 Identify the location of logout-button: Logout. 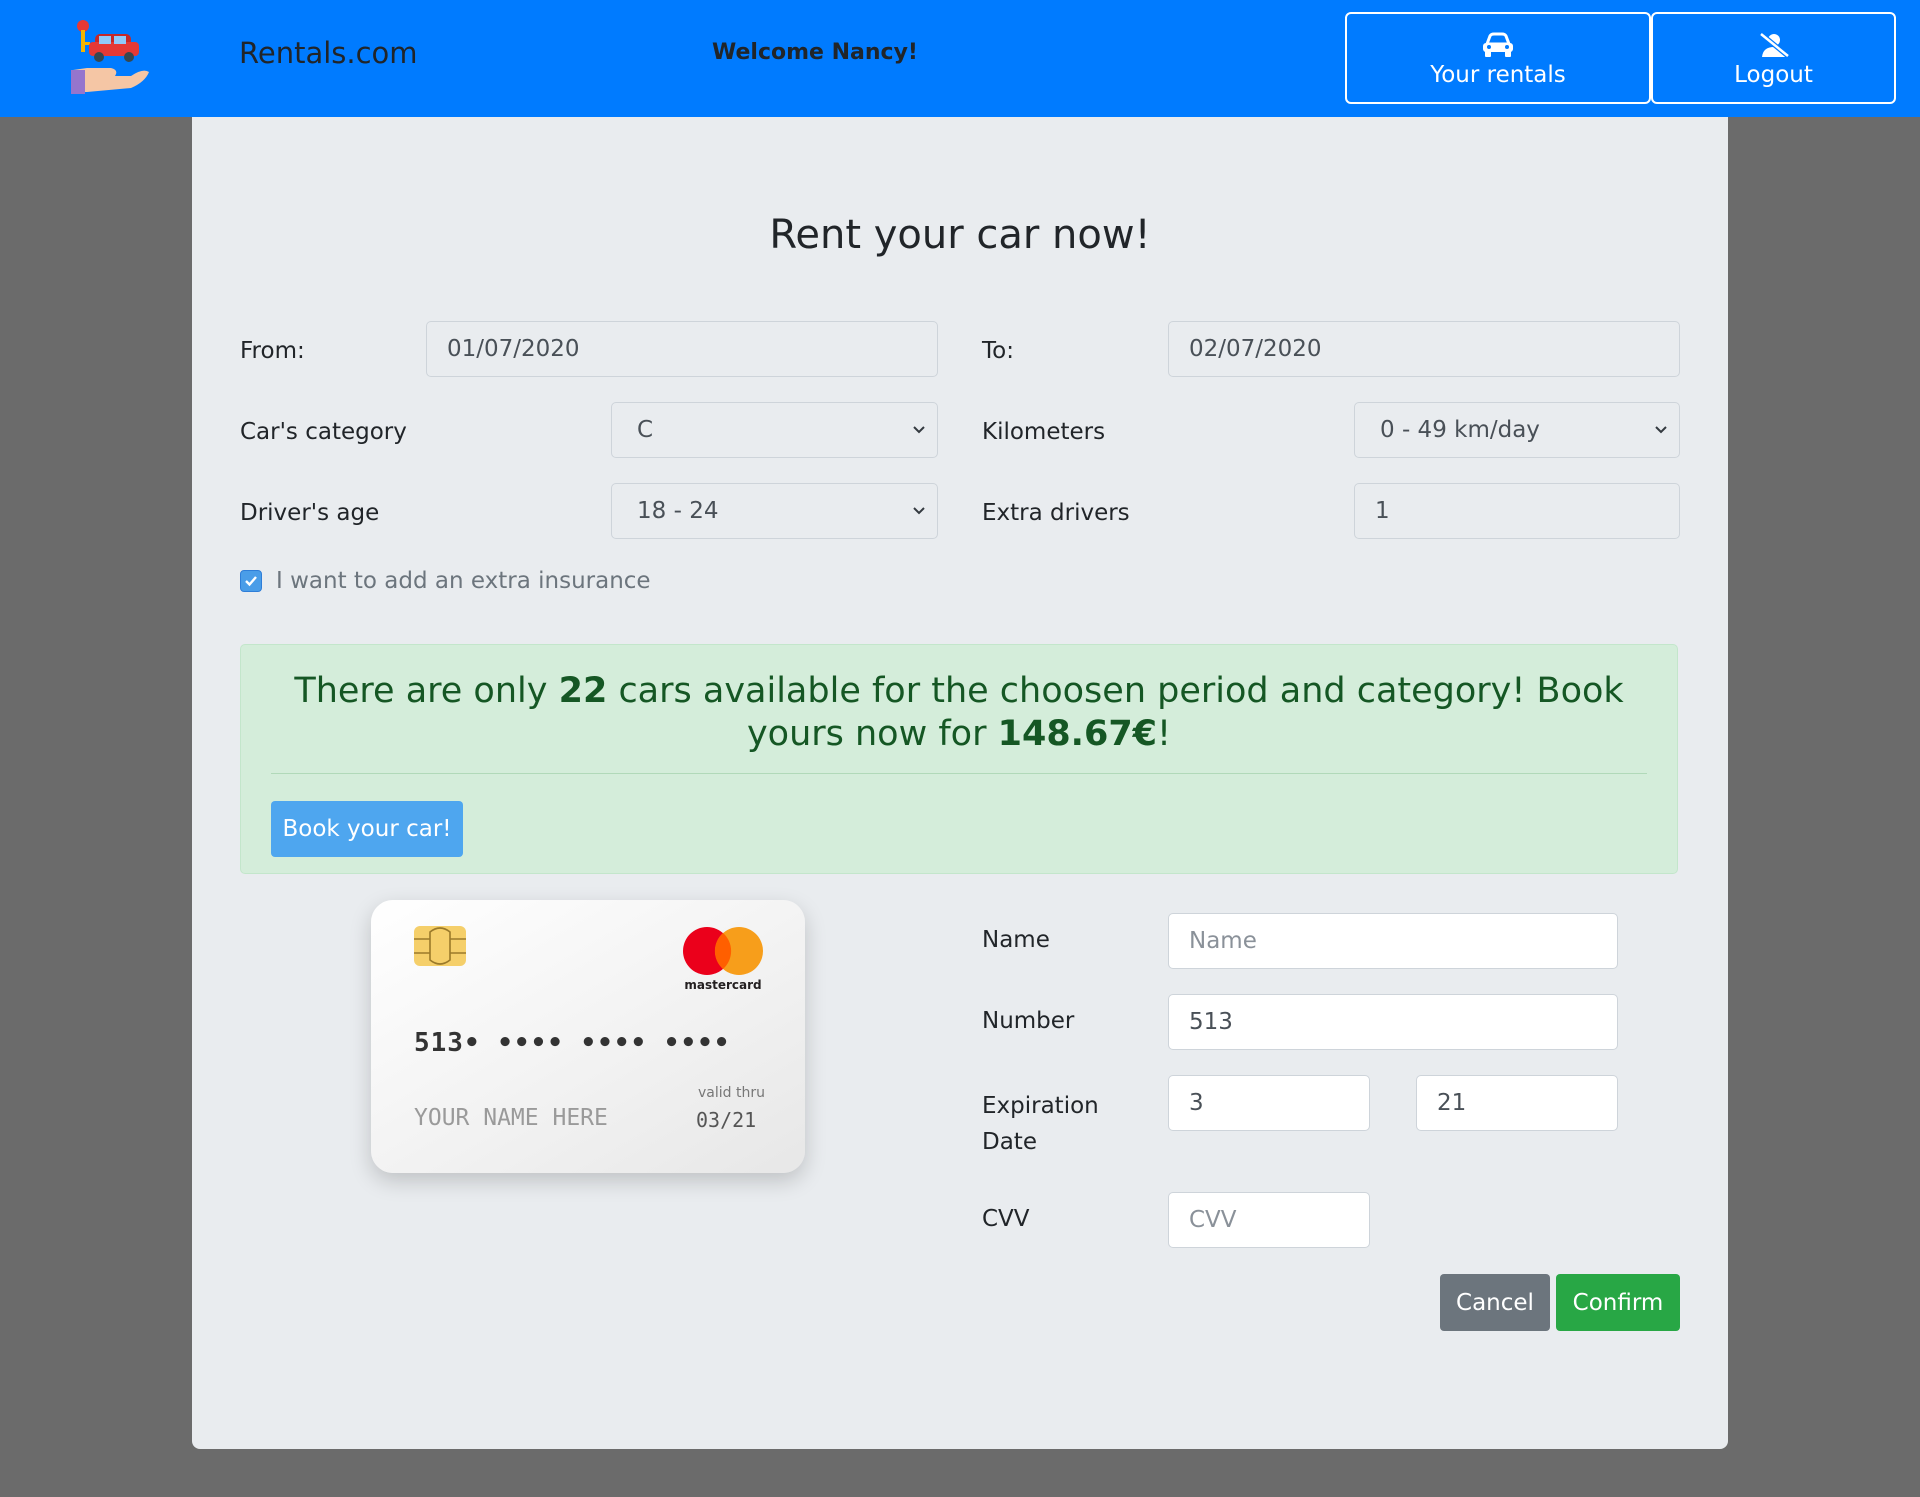
(1773, 58).